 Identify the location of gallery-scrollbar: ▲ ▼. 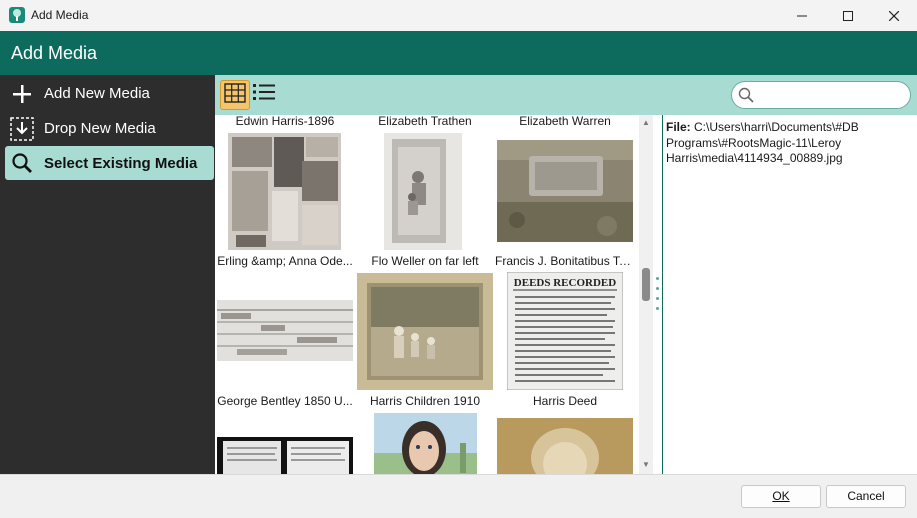
(646, 294).